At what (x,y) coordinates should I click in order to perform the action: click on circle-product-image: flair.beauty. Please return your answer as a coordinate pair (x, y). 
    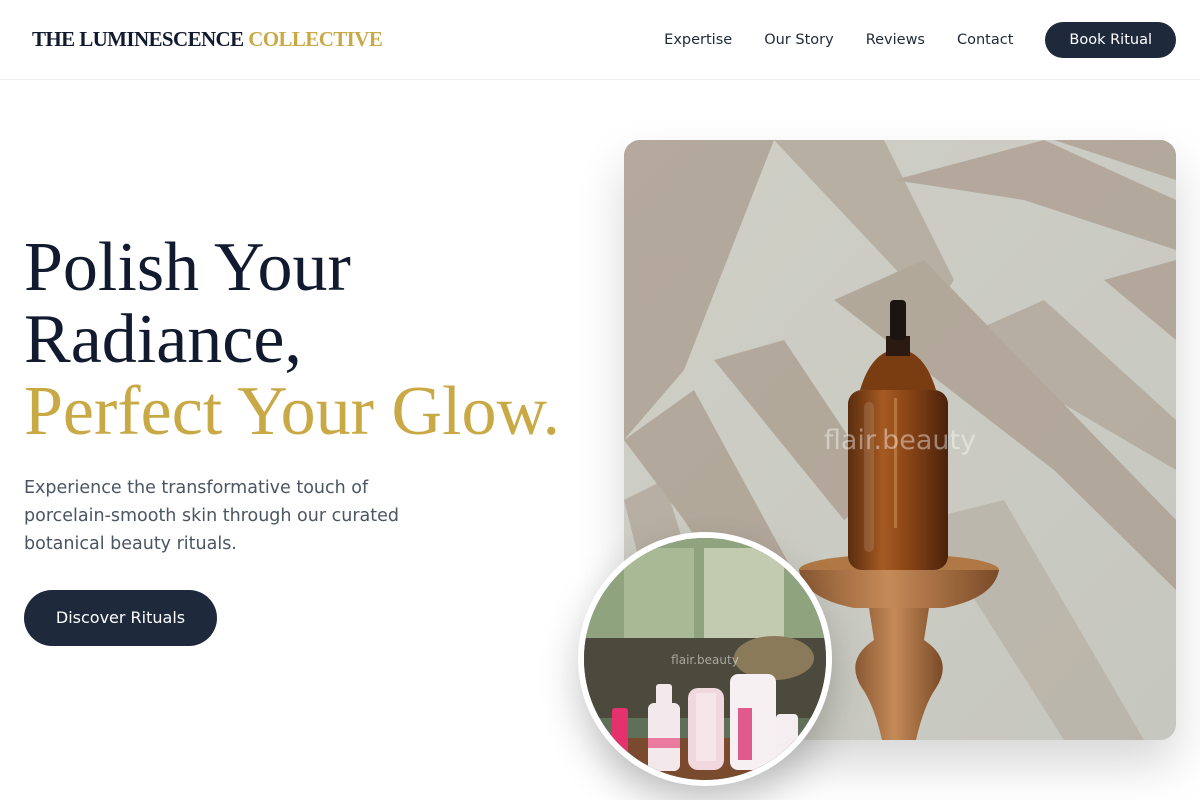
    Looking at the image, I should click on (705, 659).